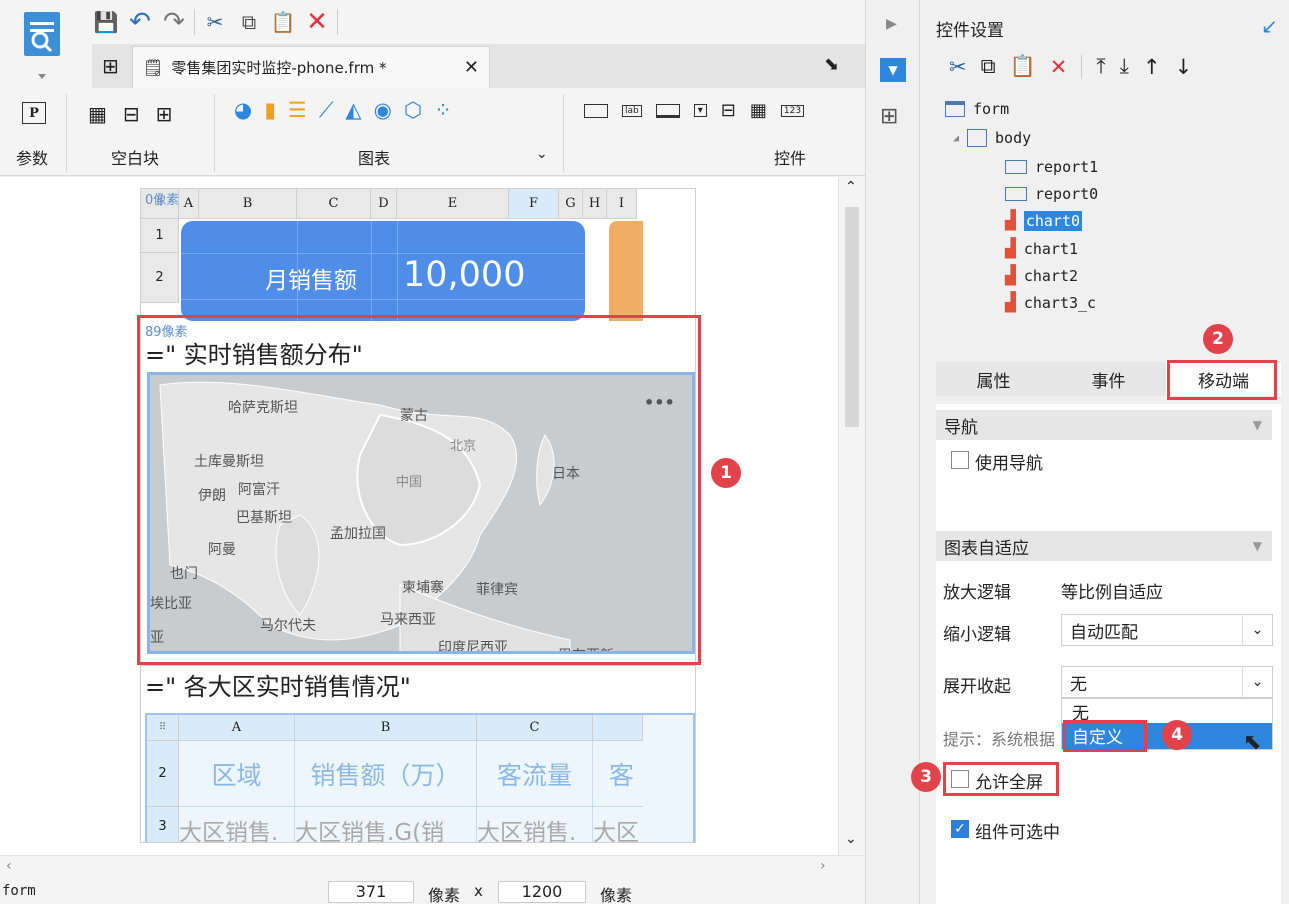 The width and height of the screenshot is (1289, 904). Describe the element at coordinates (977, 109) in the screenshot. I see `tree-item-form: form` at that location.